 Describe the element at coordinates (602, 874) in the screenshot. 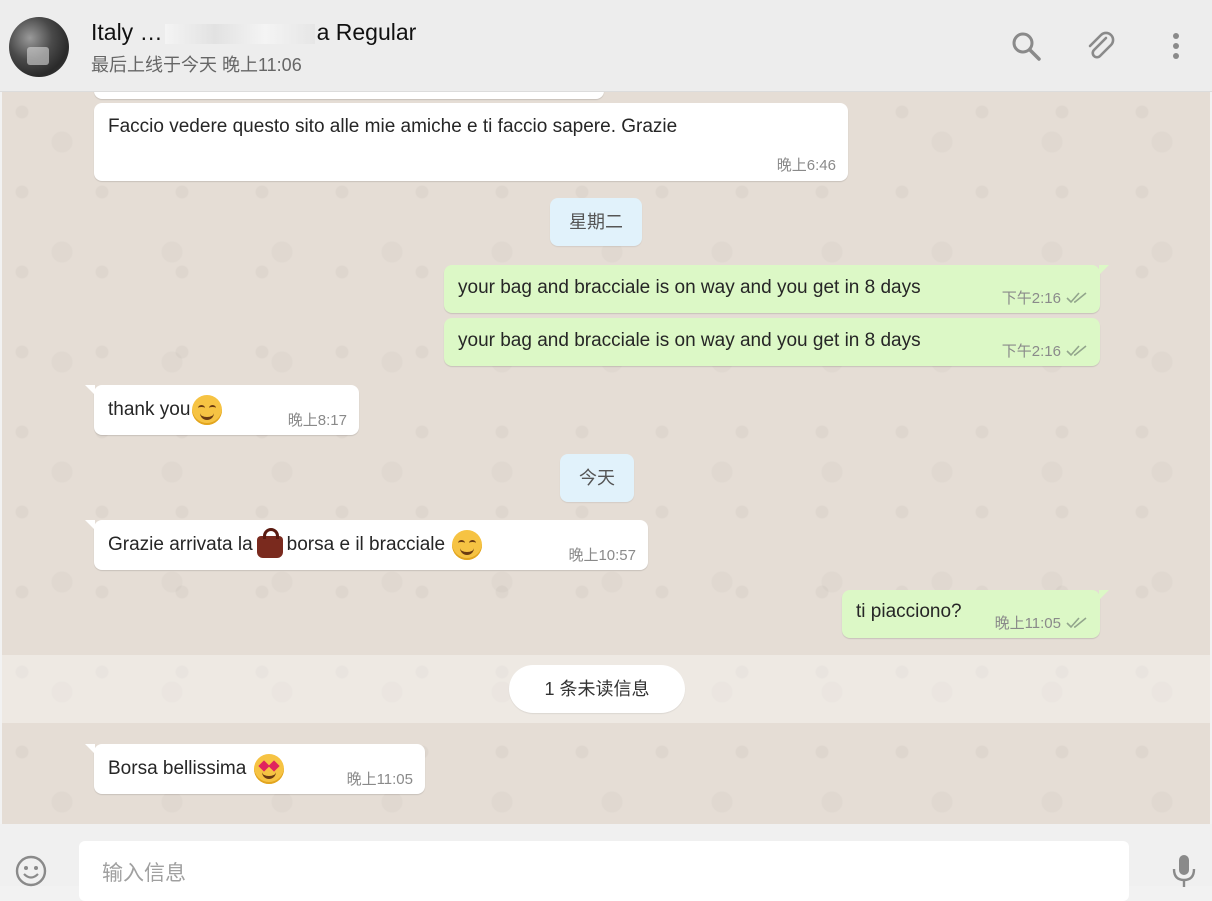

I see `message-input` at that location.